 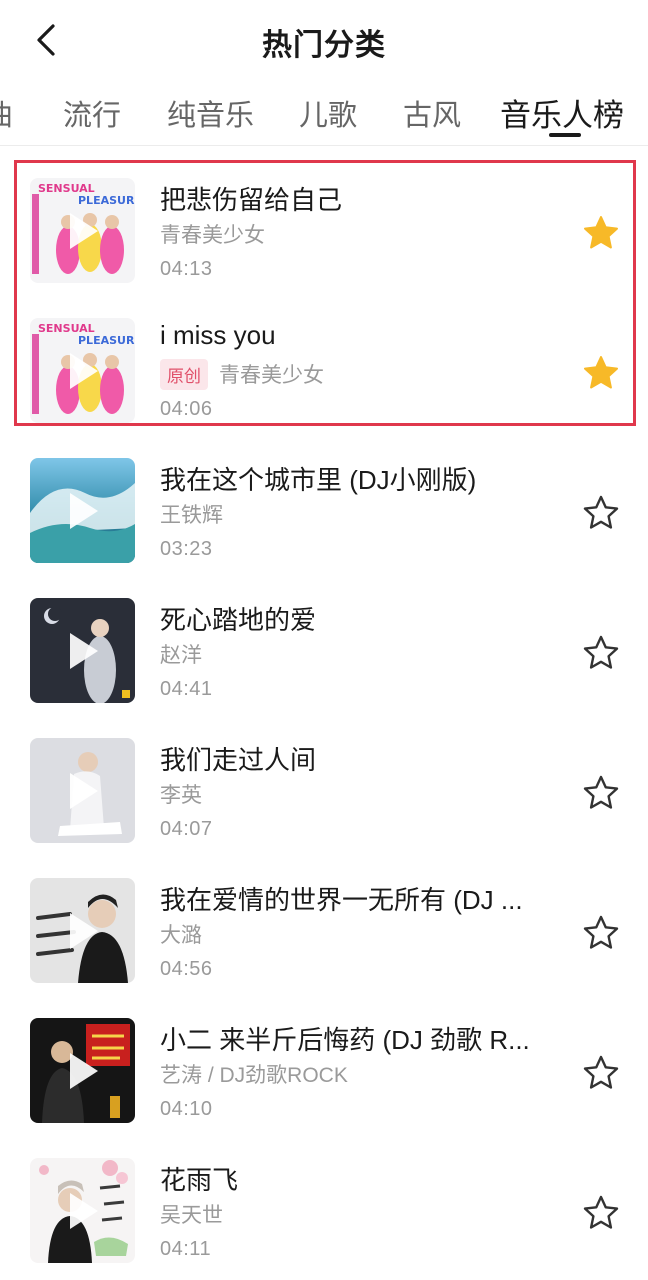 I want to click on song-meta-row: 原创 青春美少女, so click(x=242, y=374).